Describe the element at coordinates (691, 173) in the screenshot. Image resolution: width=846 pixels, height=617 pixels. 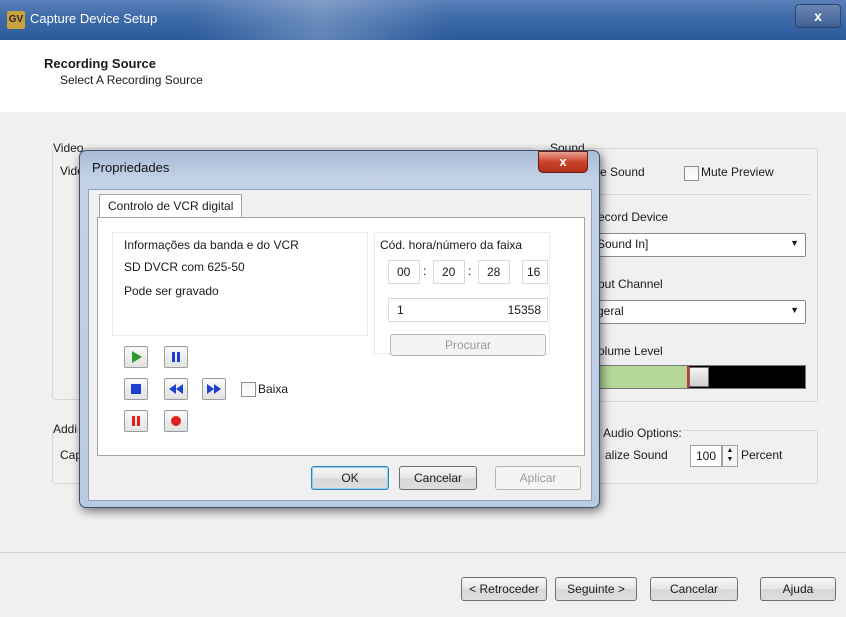
I see `mute-preview-checkbox` at that location.